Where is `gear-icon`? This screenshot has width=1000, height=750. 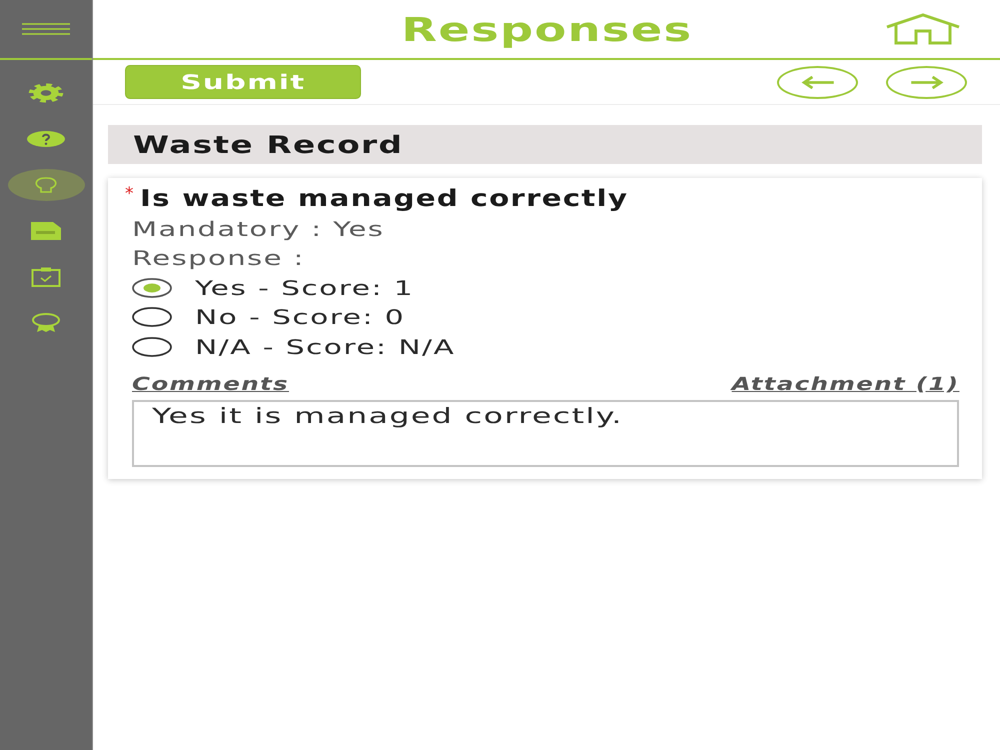
gear-icon is located at coordinates (46, 93).